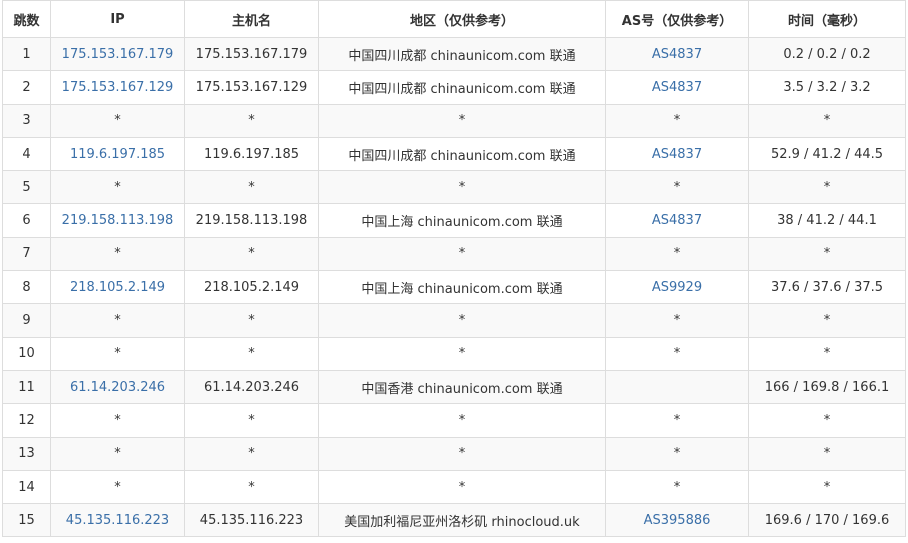 The image size is (908, 543). Describe the element at coordinates (251, 154) in the screenshot. I see `host-cell: 119.6.197.185` at that location.